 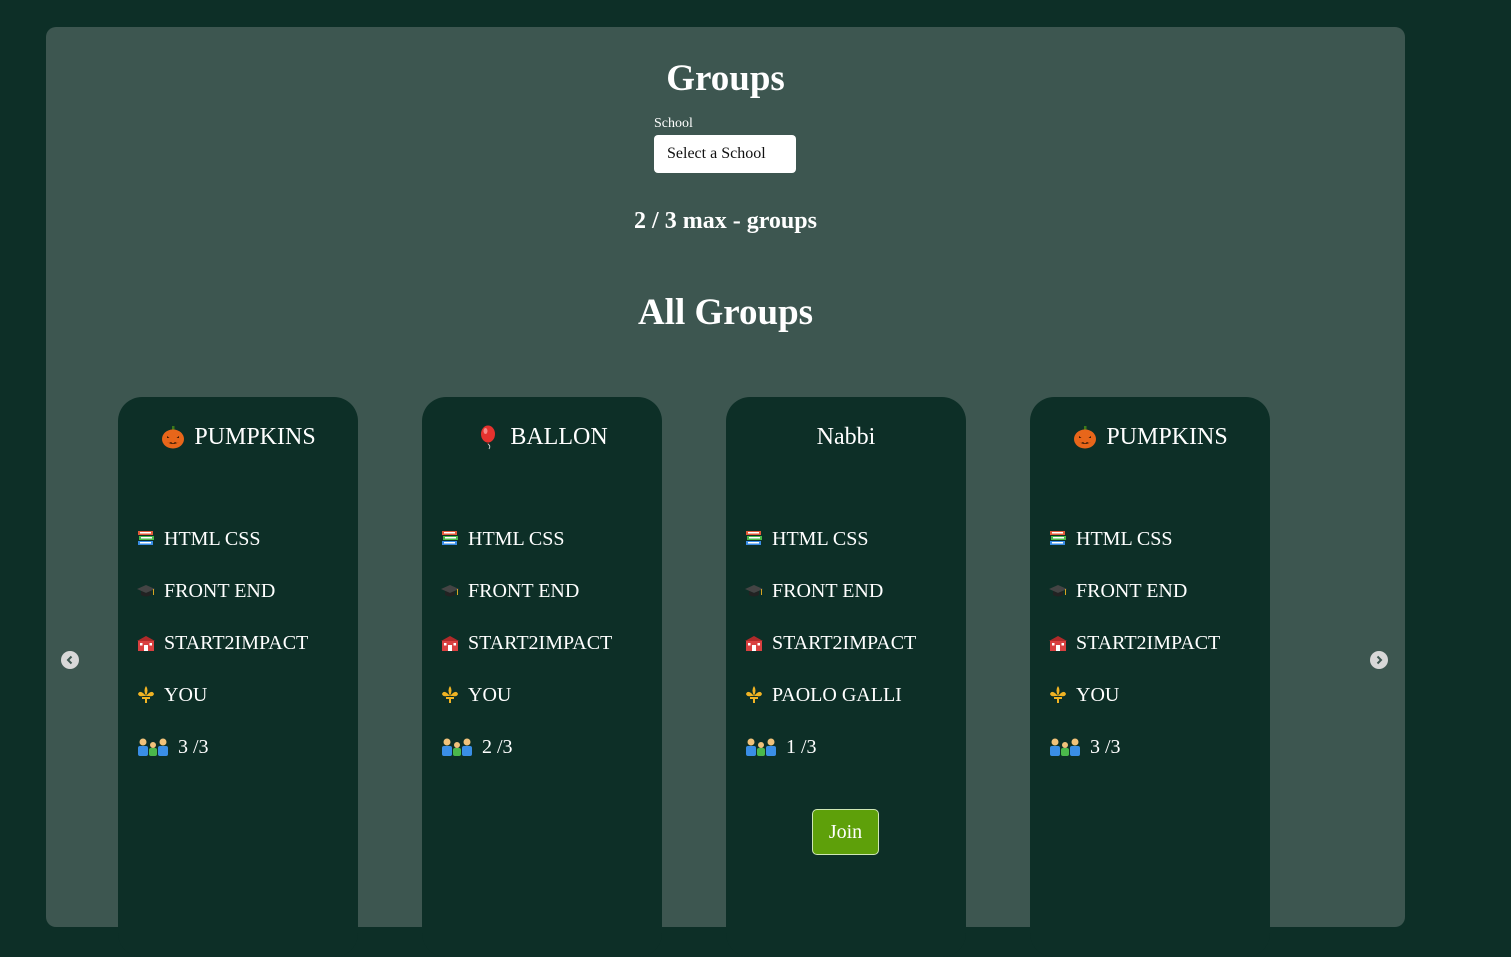 What do you see at coordinates (559, 437) in the screenshot?
I see `group-name: BALLON` at bounding box center [559, 437].